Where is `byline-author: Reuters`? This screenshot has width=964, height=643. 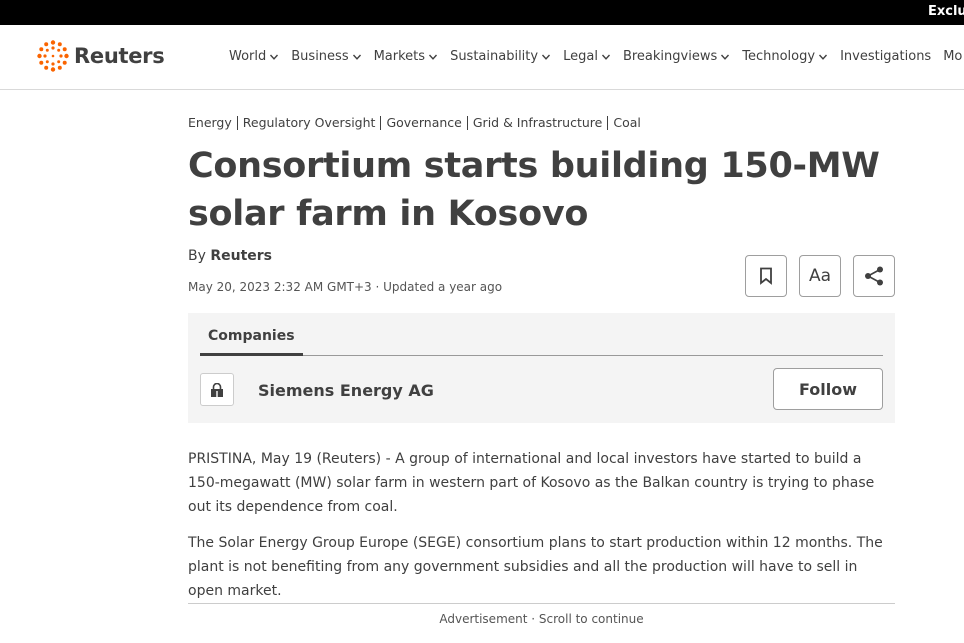
byline-author: Reuters is located at coordinates (241, 256).